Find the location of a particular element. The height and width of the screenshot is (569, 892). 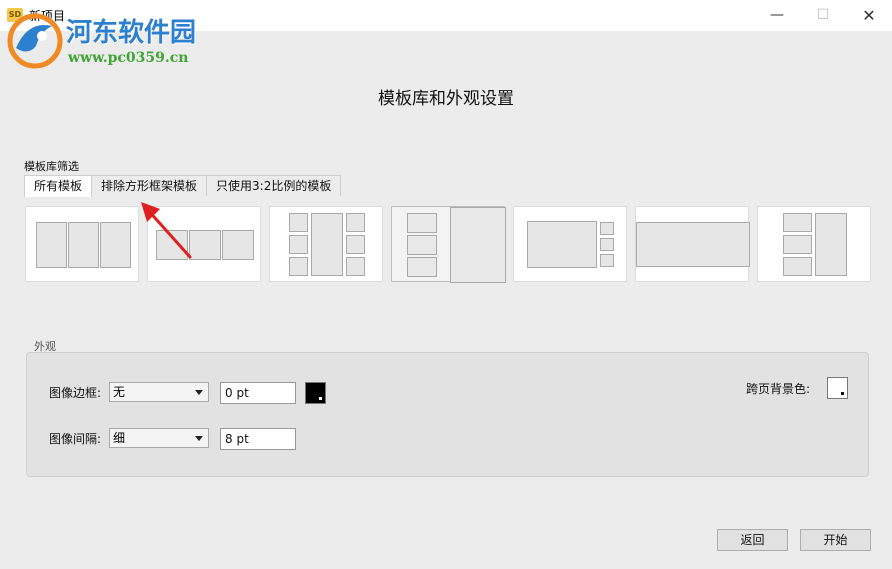

template-filter-tabs: 所有模板 排除方形框架模板 只使用3:2比例的模板 is located at coordinates (183, 186).